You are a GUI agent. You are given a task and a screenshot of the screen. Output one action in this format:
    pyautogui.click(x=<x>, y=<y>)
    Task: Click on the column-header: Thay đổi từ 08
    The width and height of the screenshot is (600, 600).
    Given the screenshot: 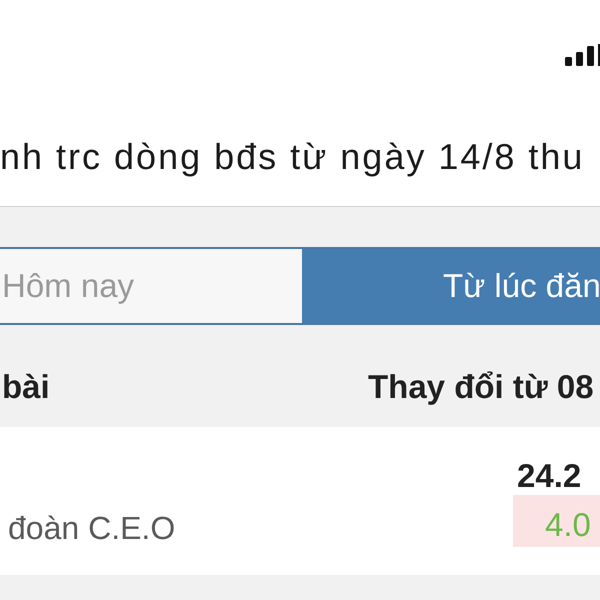 What is the action you would take?
    pyautogui.click(x=481, y=387)
    